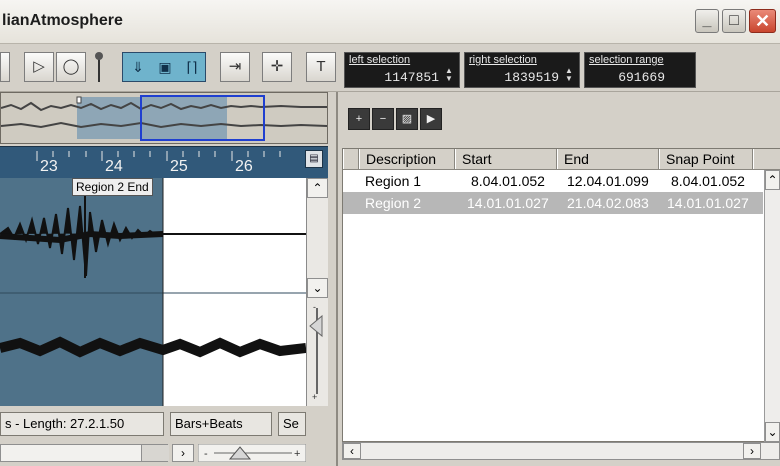  I want to click on row-end: 12.04.01.099, so click(608, 181).